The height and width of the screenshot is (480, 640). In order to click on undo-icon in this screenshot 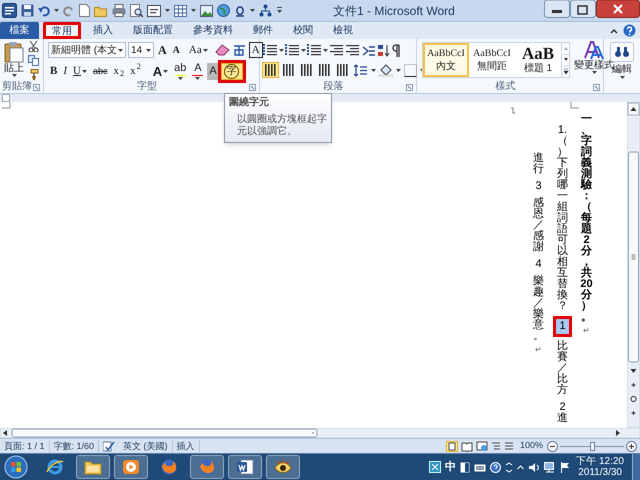, I will do `click(44, 10)`.